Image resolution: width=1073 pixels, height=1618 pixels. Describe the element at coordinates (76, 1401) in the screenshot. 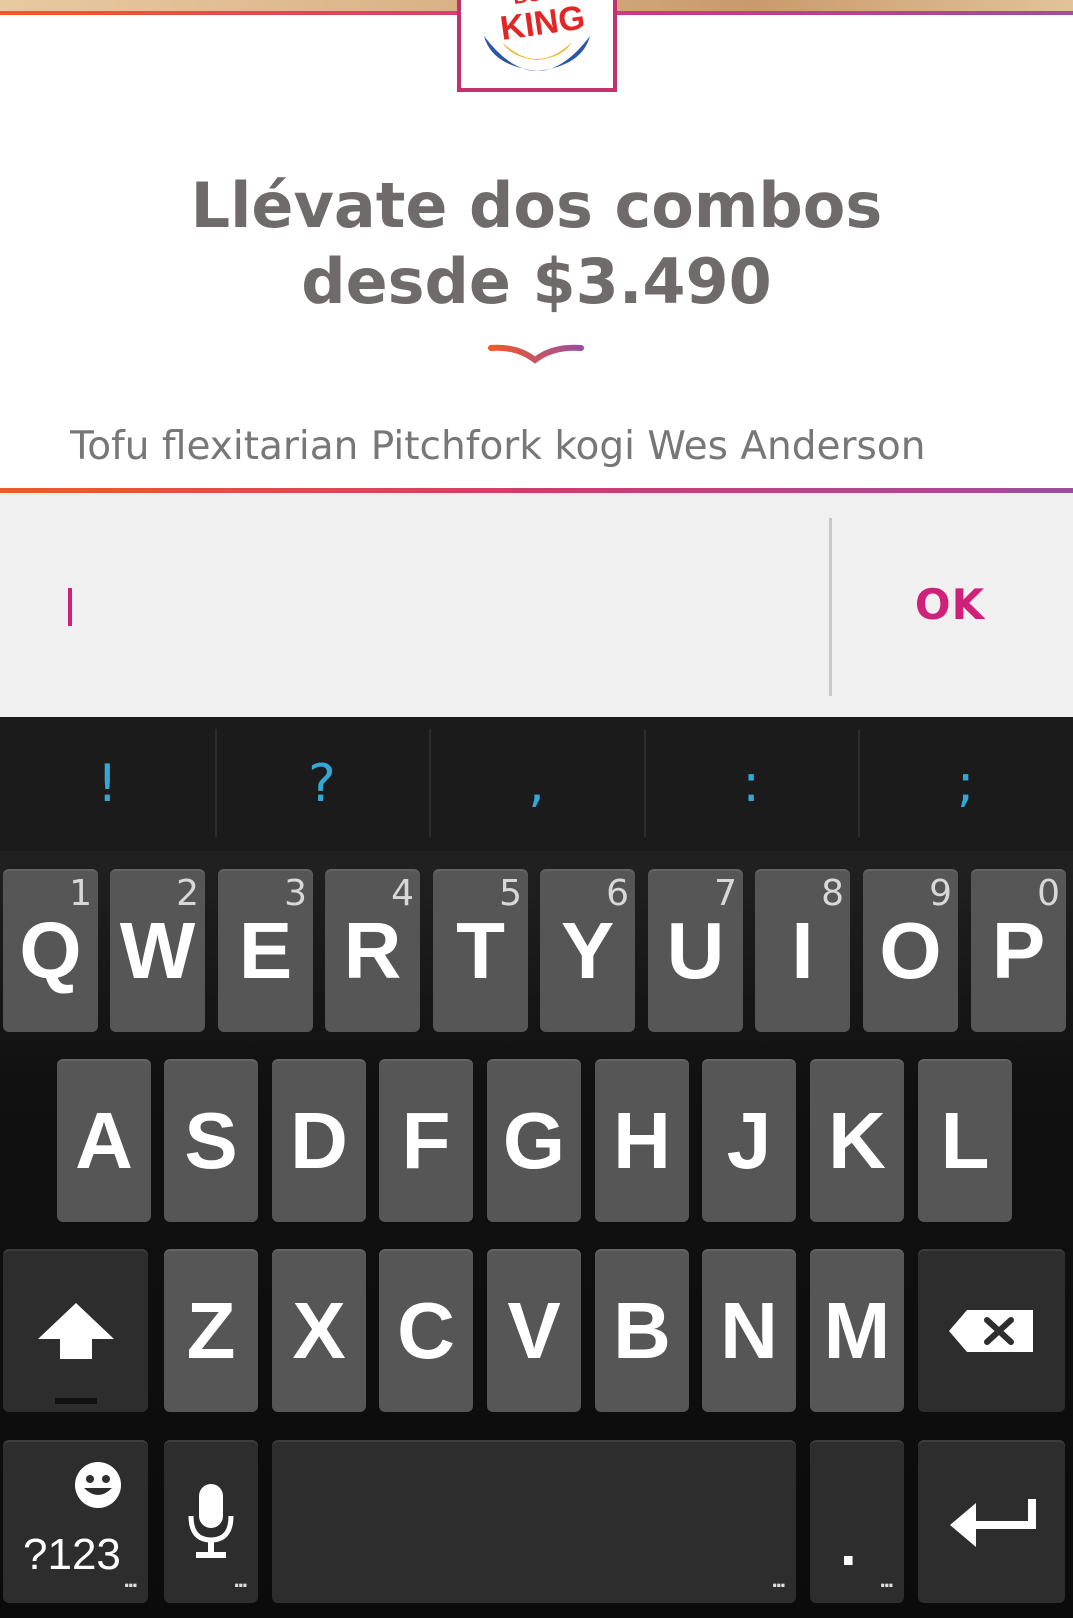

I see `shift-indicator` at that location.